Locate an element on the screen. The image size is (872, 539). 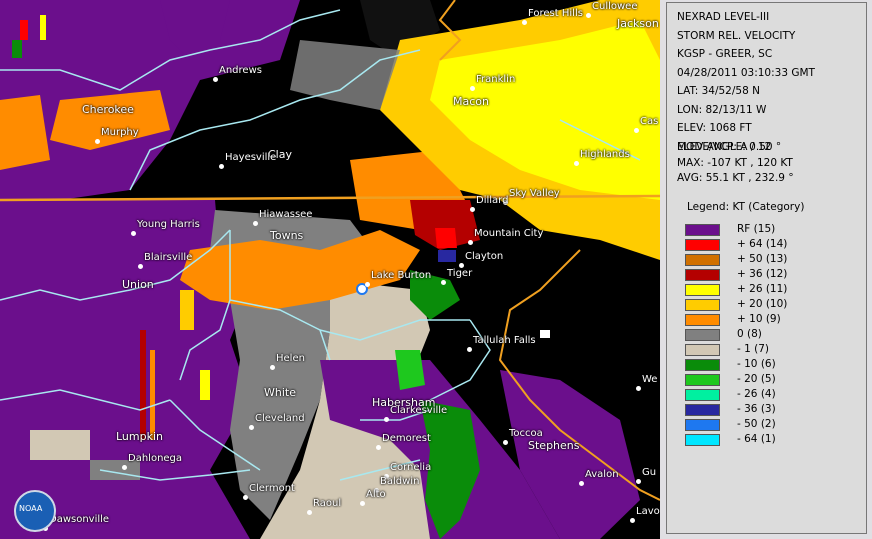
panel-info-line: ELEV: 1068 FT is located at coordinates (714, 128).